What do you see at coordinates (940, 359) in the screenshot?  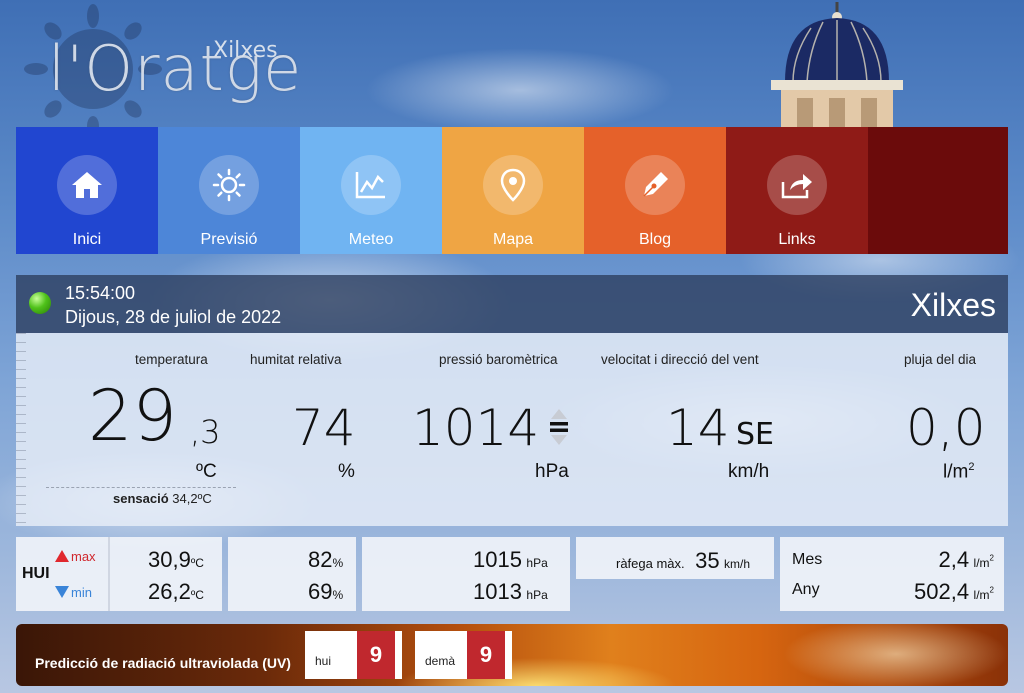 I see `rain-label: pluja del dia` at bounding box center [940, 359].